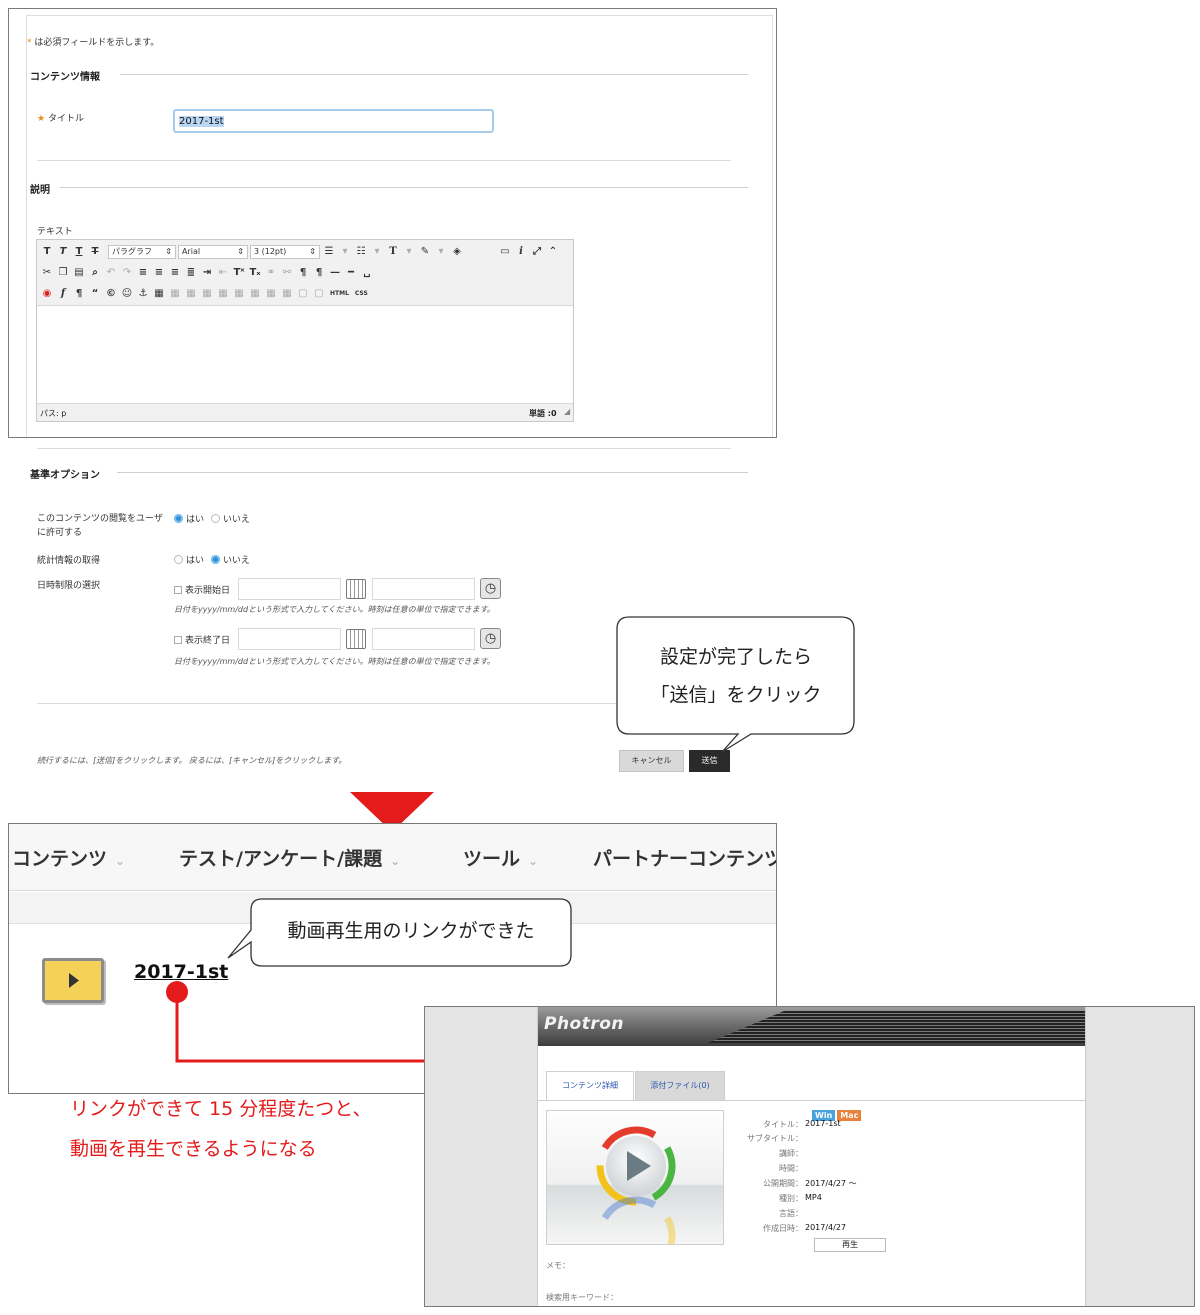  What do you see at coordinates (319, 294) in the screenshot?
I see `merge-cells-icon: ▢` at bounding box center [319, 294].